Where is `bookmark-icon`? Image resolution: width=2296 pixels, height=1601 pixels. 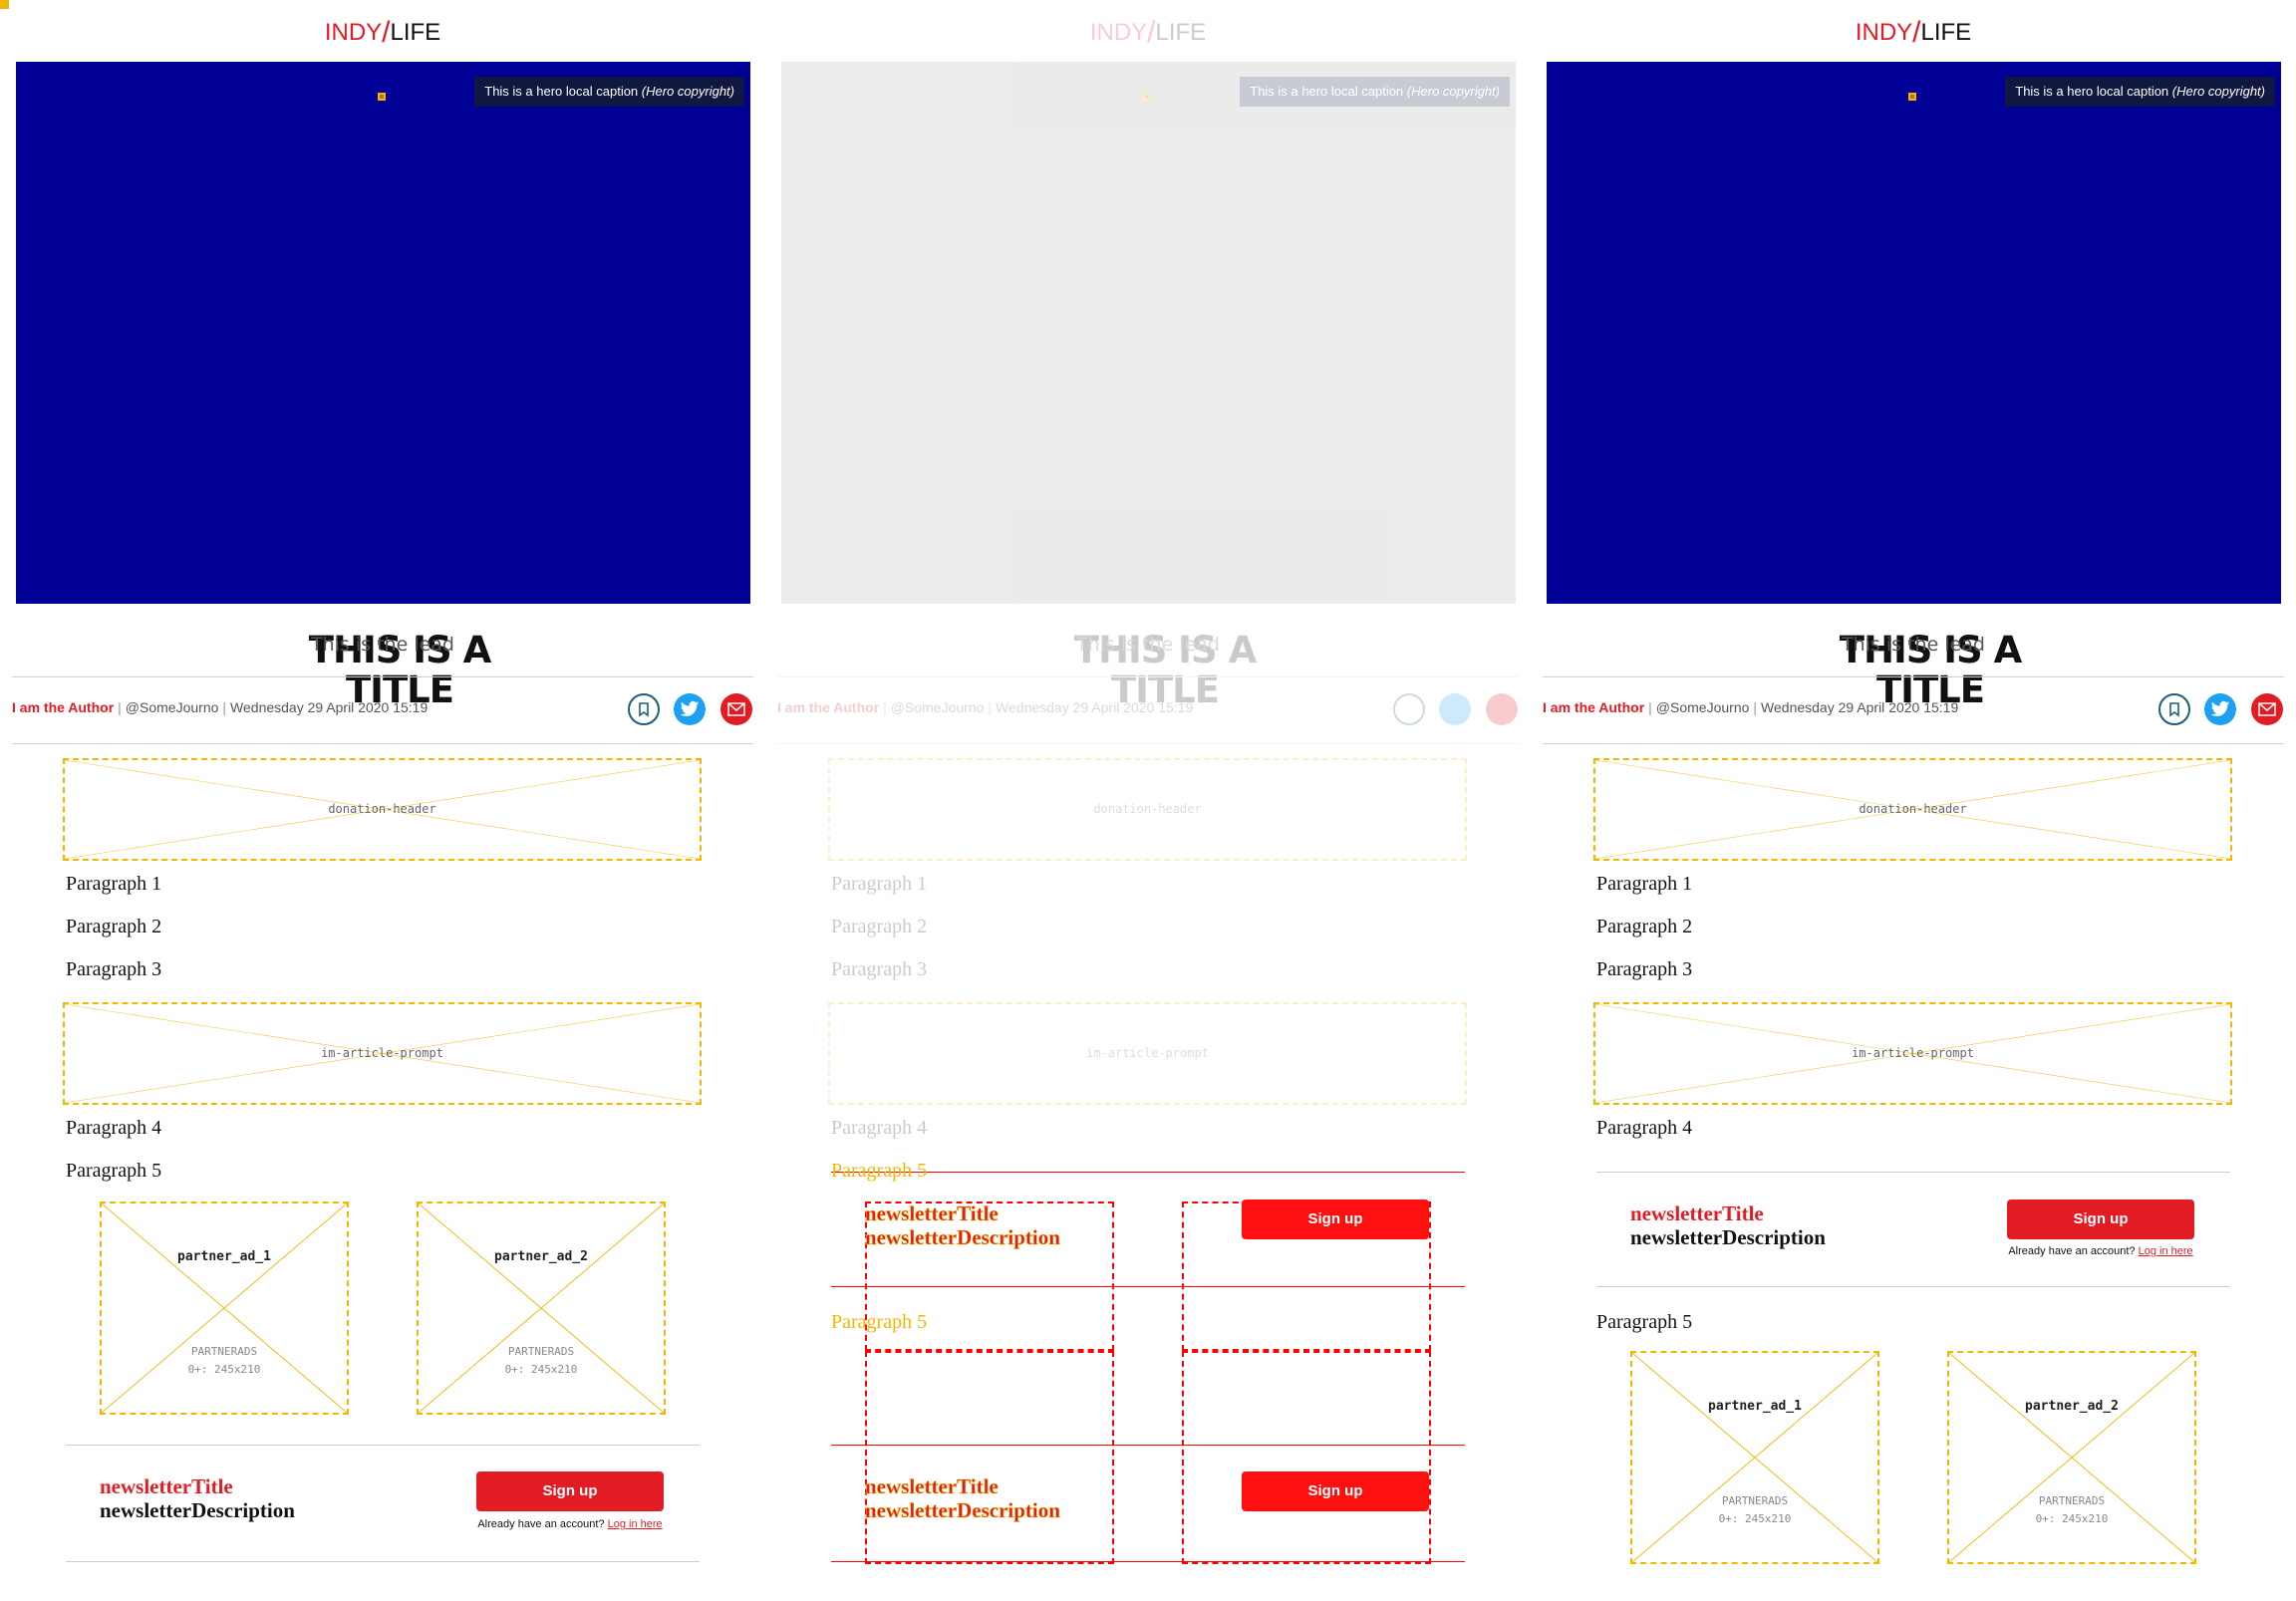
bookmark-icon is located at coordinates (644, 709).